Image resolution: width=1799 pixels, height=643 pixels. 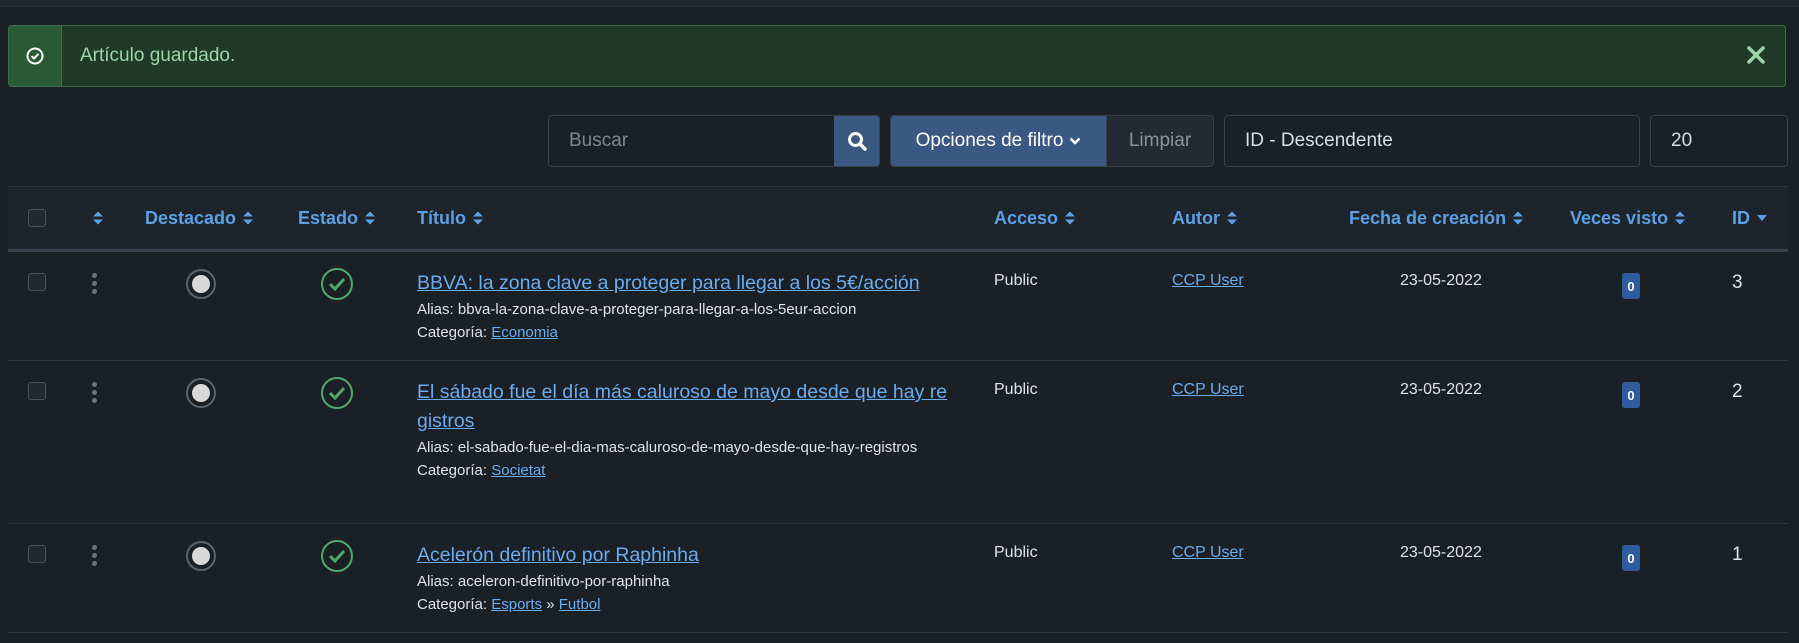 What do you see at coordinates (1741, 217) in the screenshot?
I see `header-id-label: ID` at bounding box center [1741, 217].